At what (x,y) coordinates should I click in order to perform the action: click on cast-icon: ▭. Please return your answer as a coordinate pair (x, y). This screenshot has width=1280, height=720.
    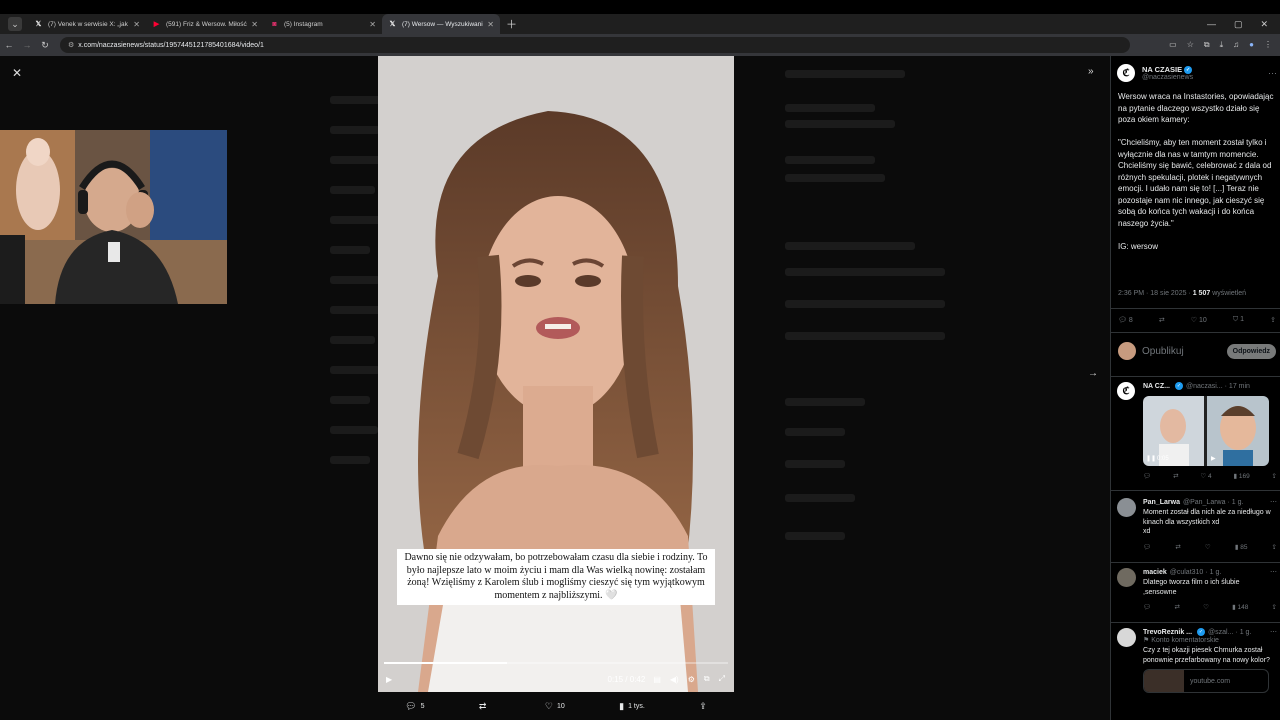
    Looking at the image, I should click on (1173, 45).